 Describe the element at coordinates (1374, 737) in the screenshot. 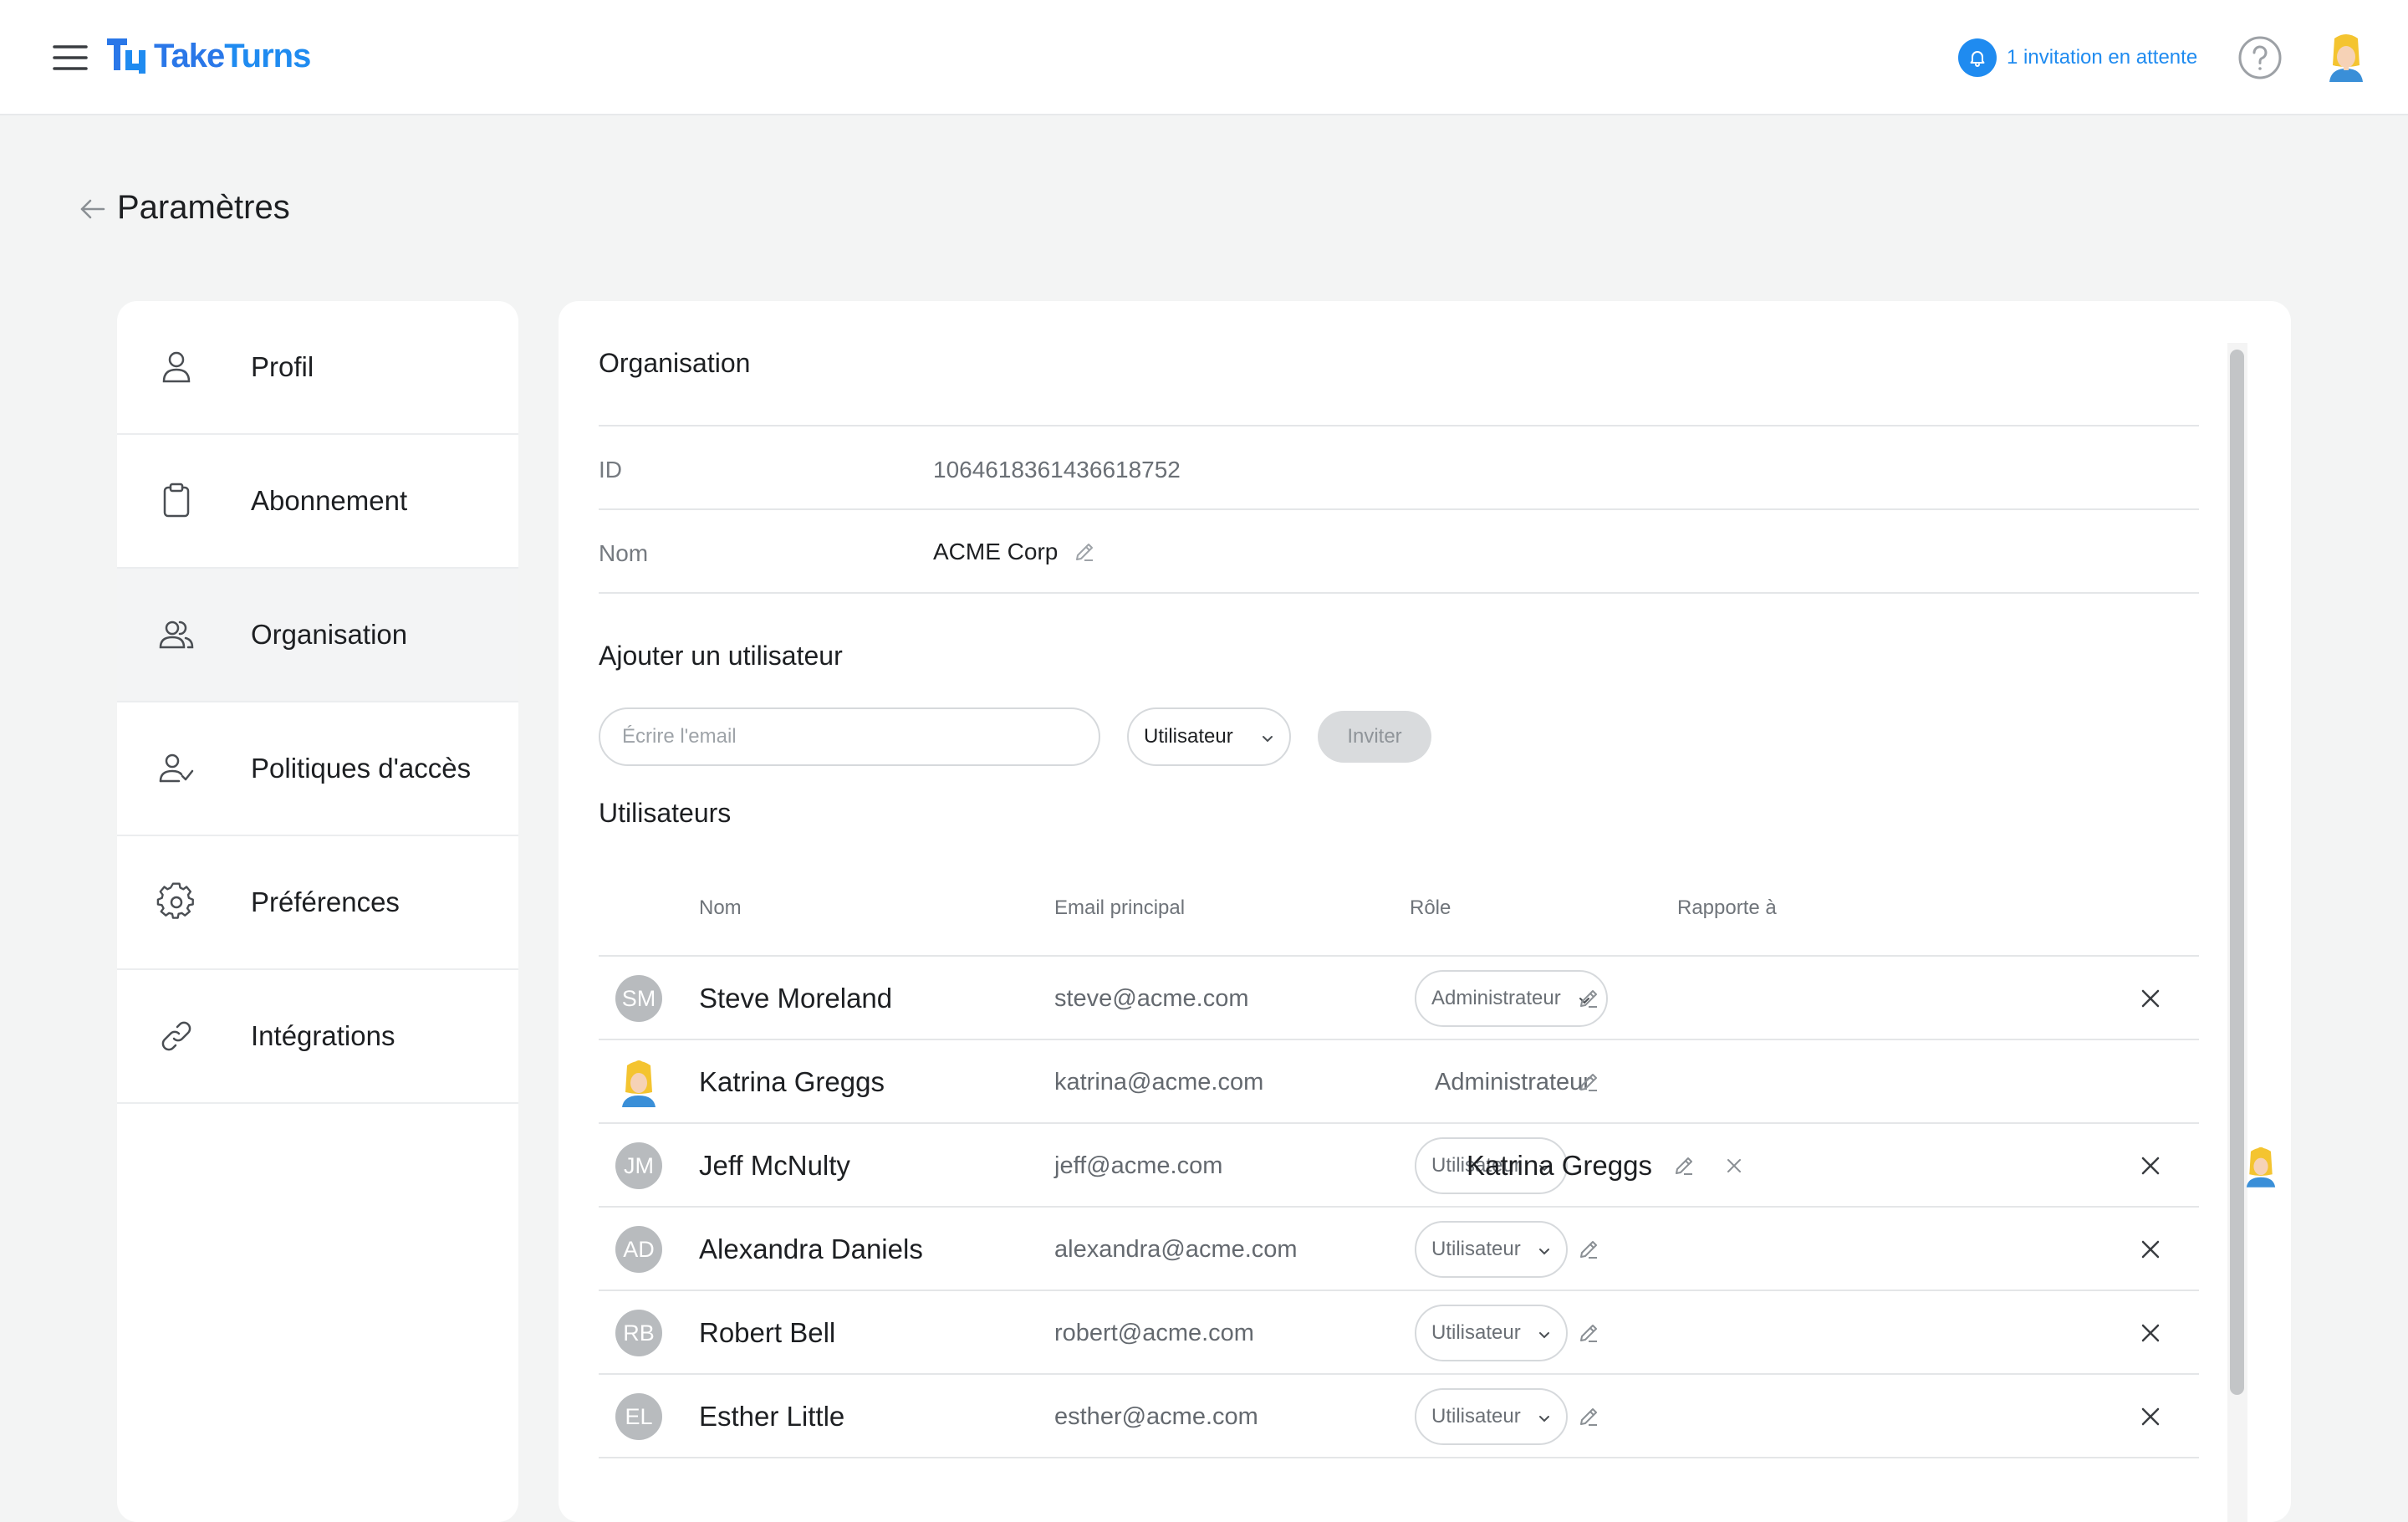

I see `invite-button: Inviter` at that location.